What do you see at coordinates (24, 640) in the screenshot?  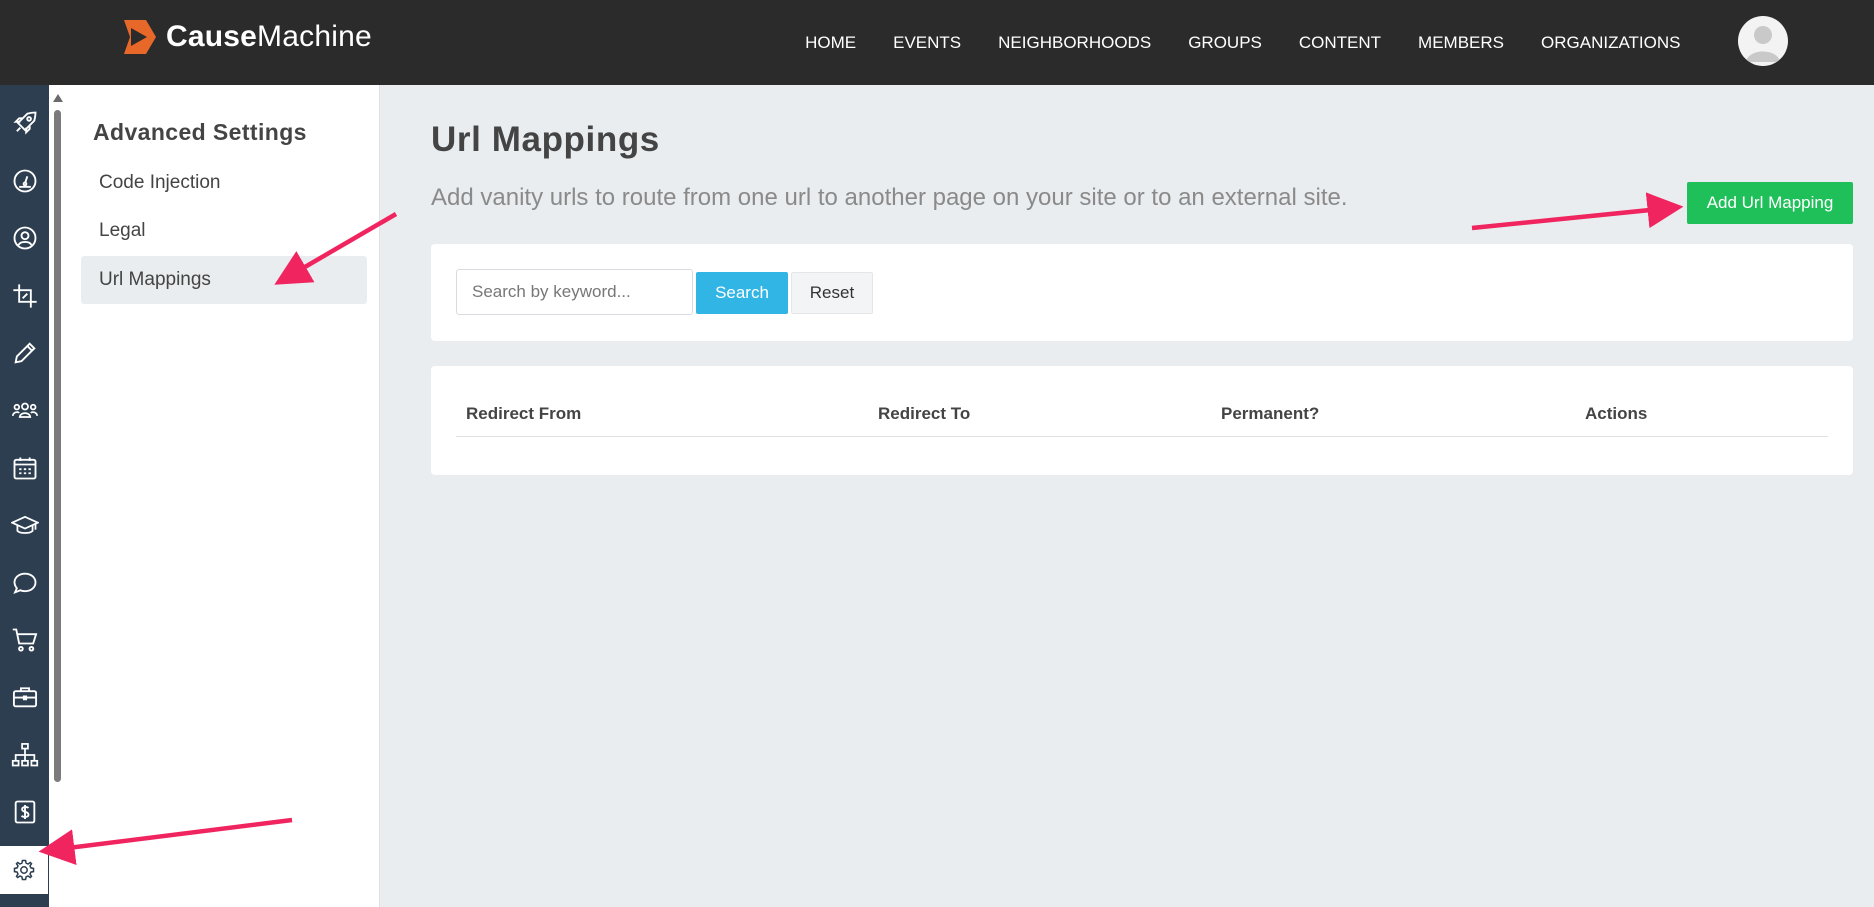 I see `cart-icon` at bounding box center [24, 640].